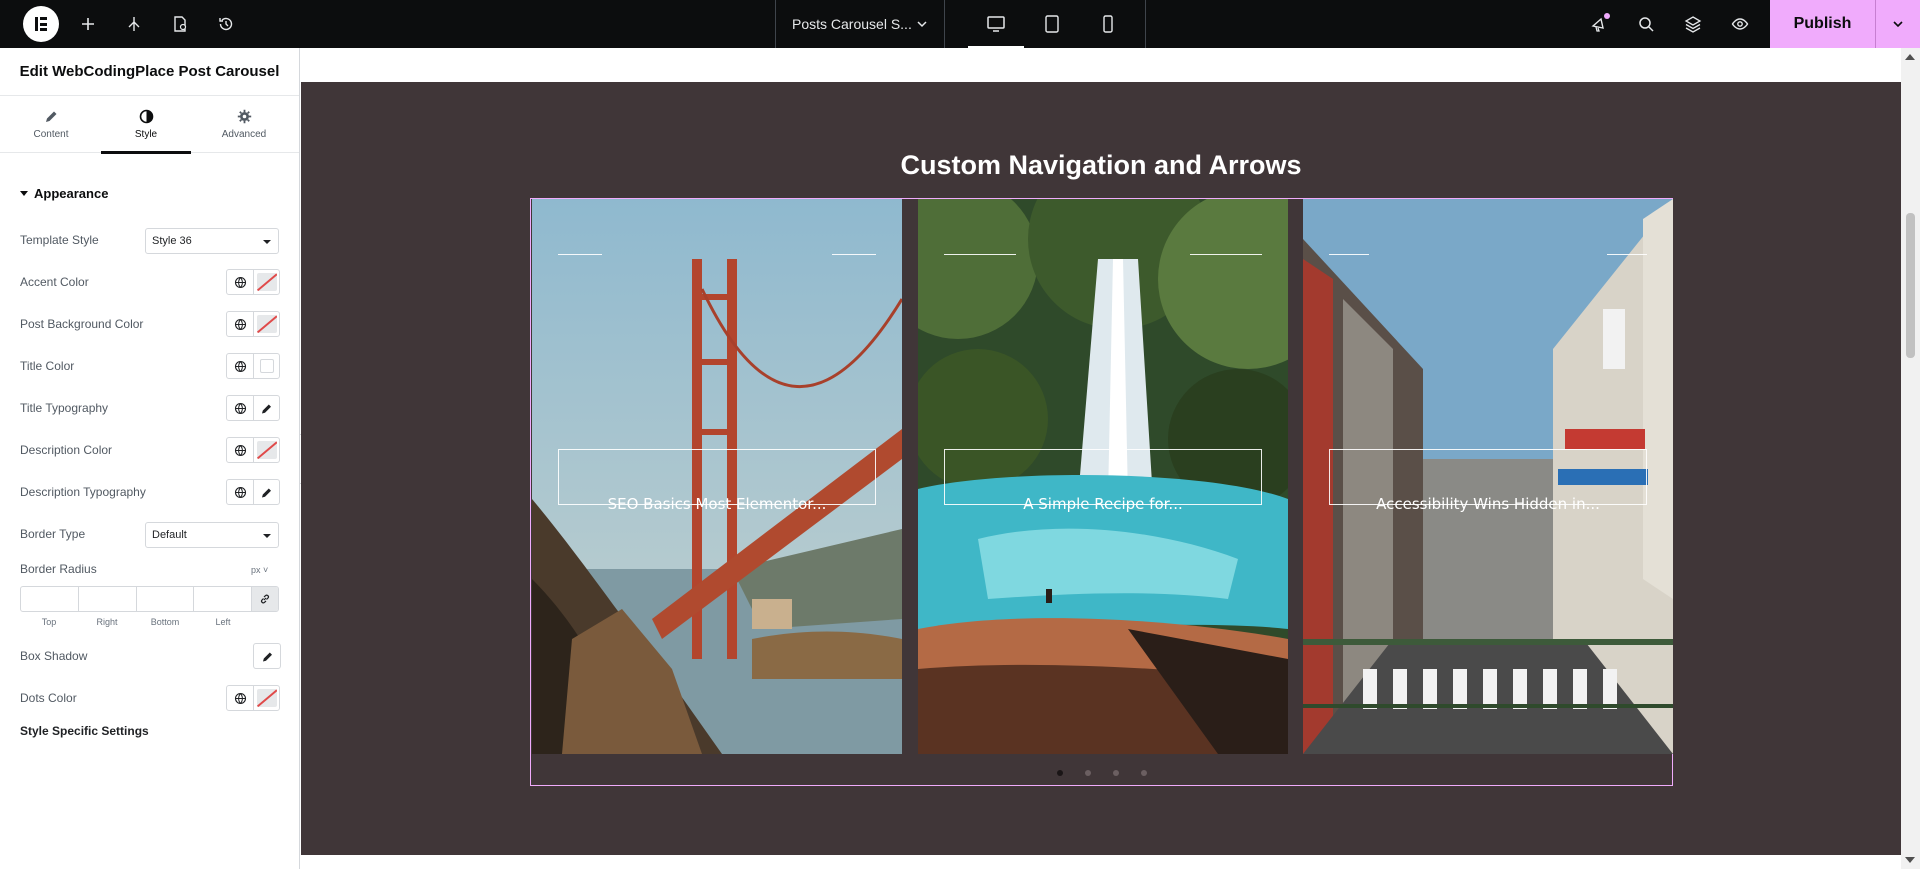 The image size is (1920, 869). Describe the element at coordinates (84, 731) in the screenshot. I see `style-specific-settings-heading: Style Specific Settings` at that location.